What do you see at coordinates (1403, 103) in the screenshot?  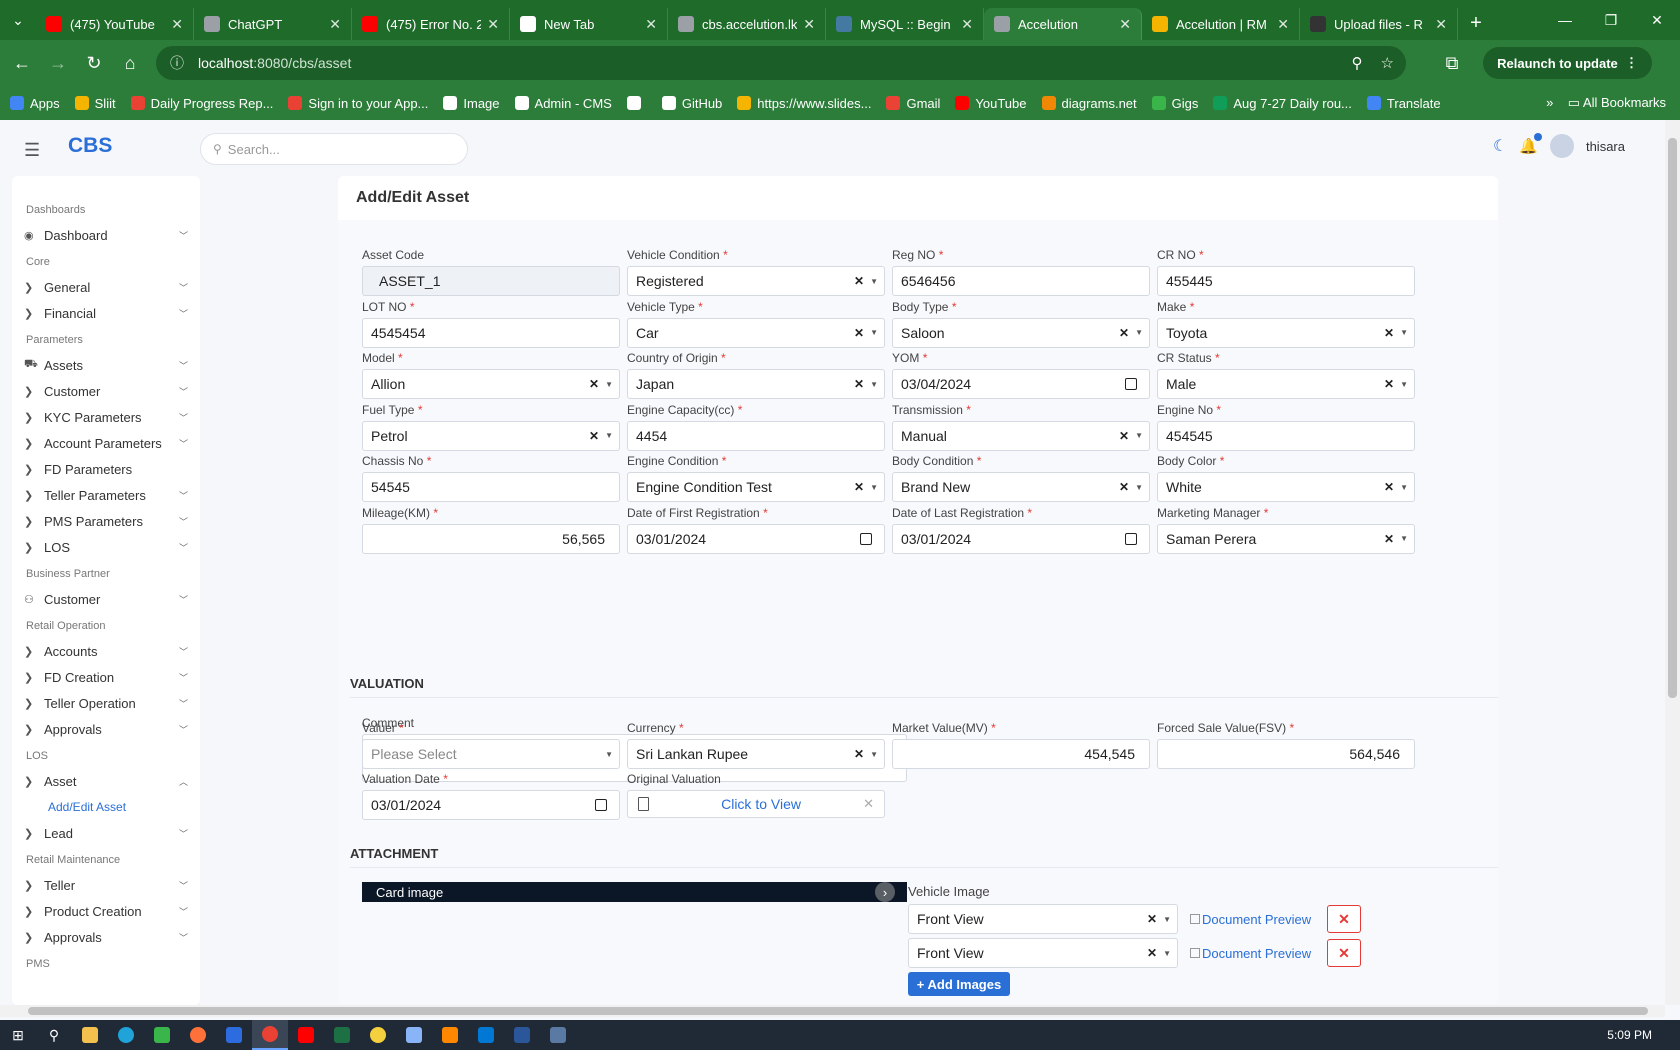 I see `bookmark-item: Translate` at bounding box center [1403, 103].